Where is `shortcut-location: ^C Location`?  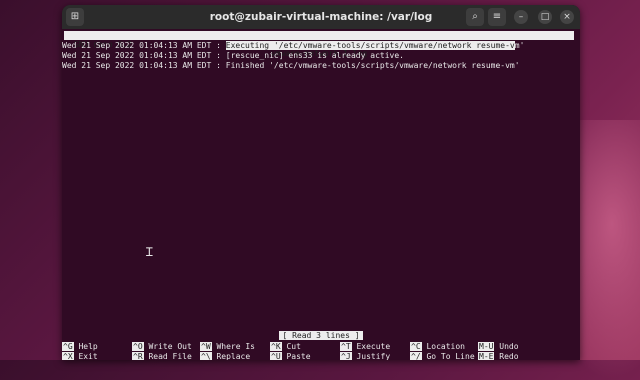
shortcut-location: ^C Location is located at coordinates (437, 347).